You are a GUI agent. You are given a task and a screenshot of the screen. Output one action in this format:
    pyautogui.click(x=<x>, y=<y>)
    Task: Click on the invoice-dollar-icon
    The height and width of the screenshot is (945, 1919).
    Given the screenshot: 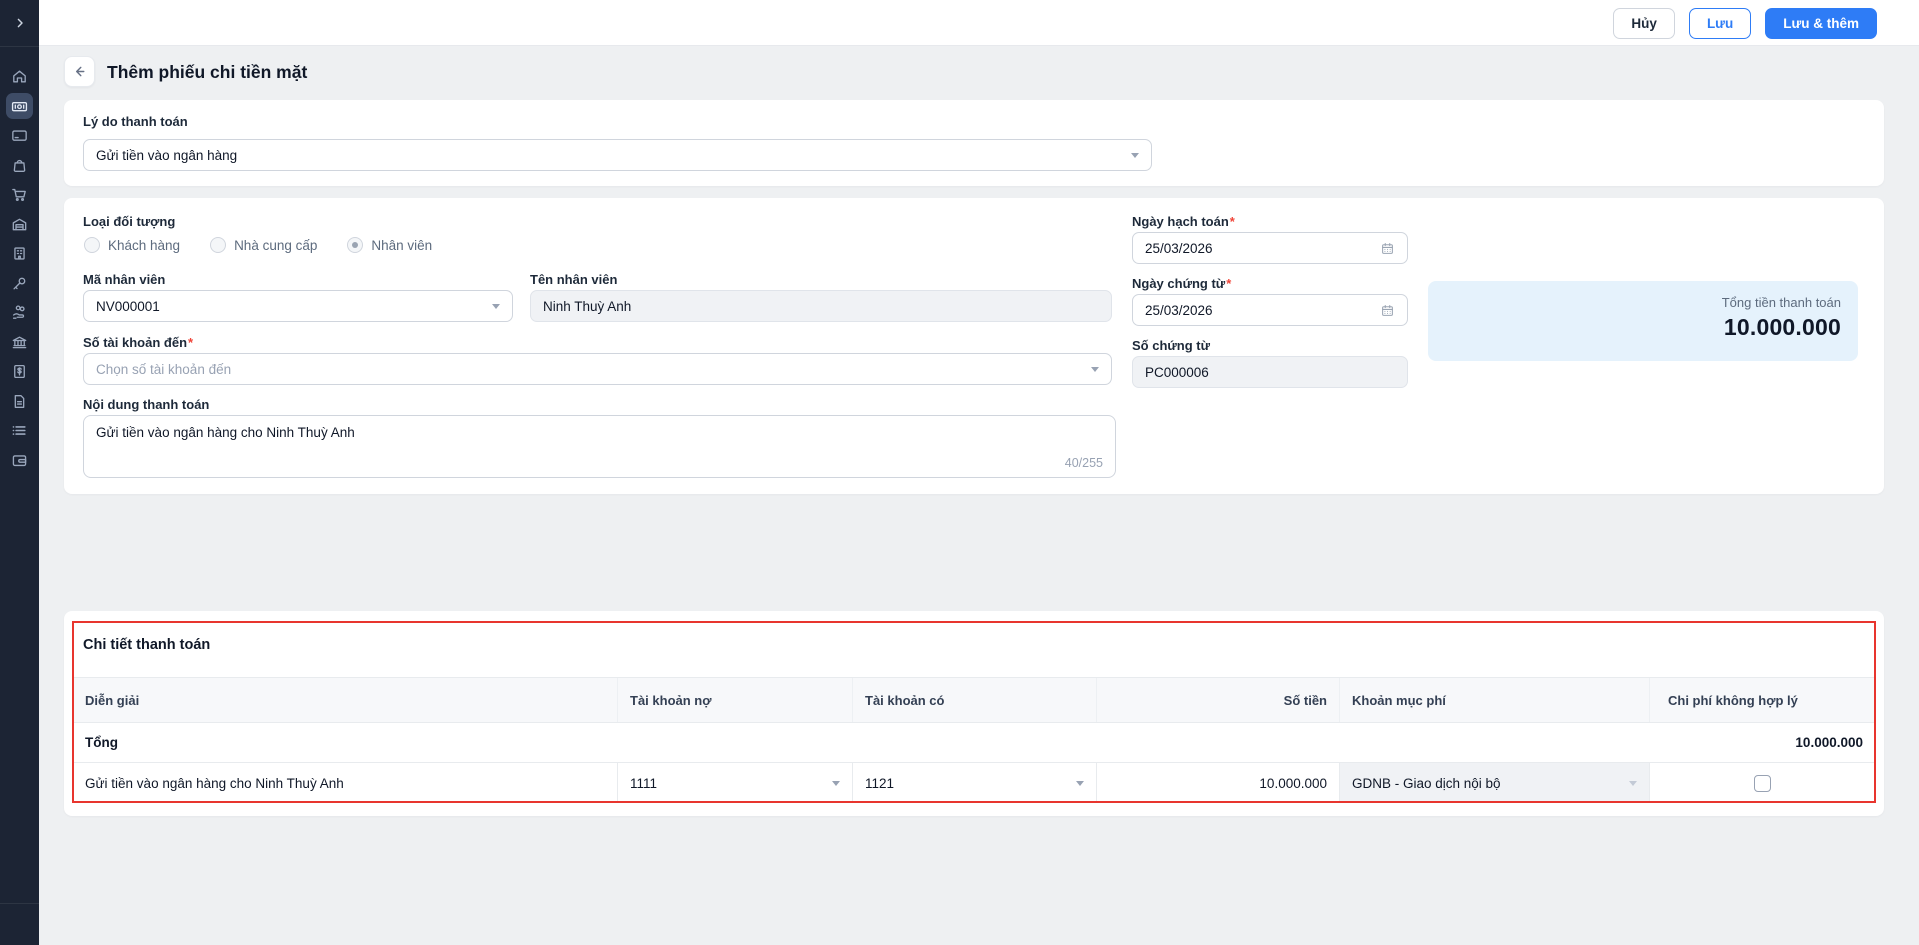 What is the action you would take?
    pyautogui.click(x=19, y=372)
    